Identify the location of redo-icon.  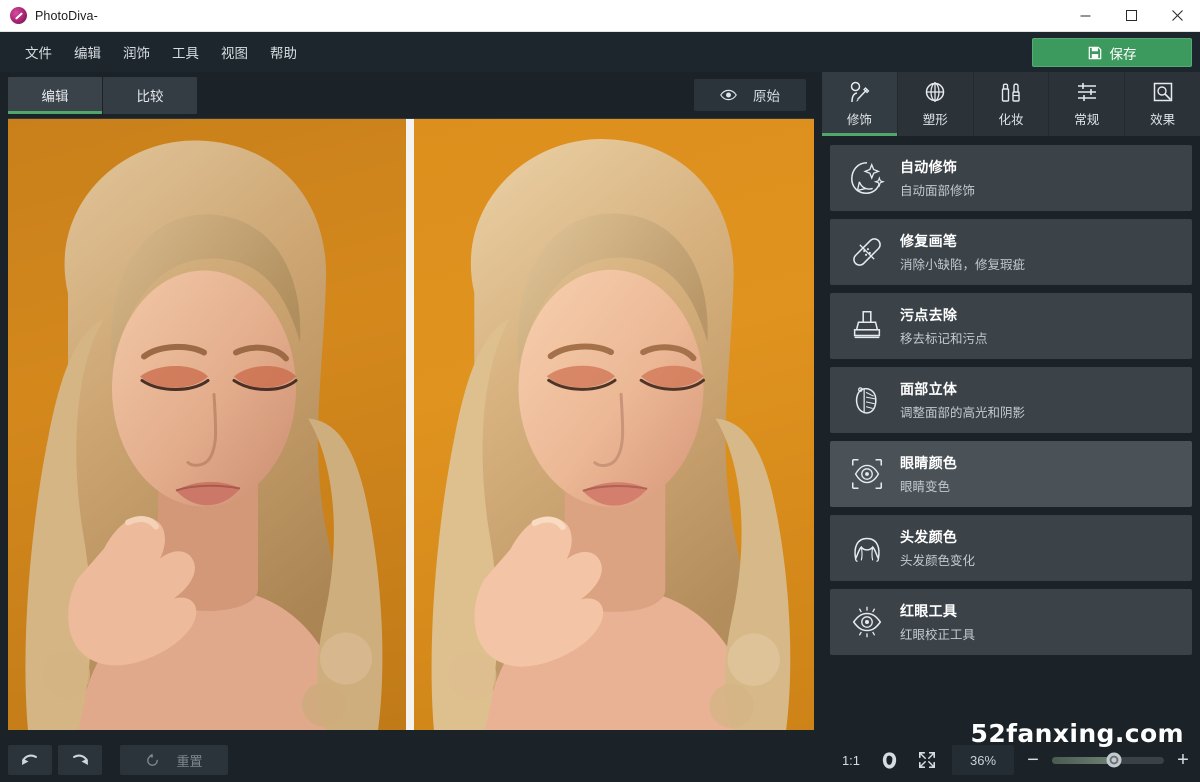
(80, 759).